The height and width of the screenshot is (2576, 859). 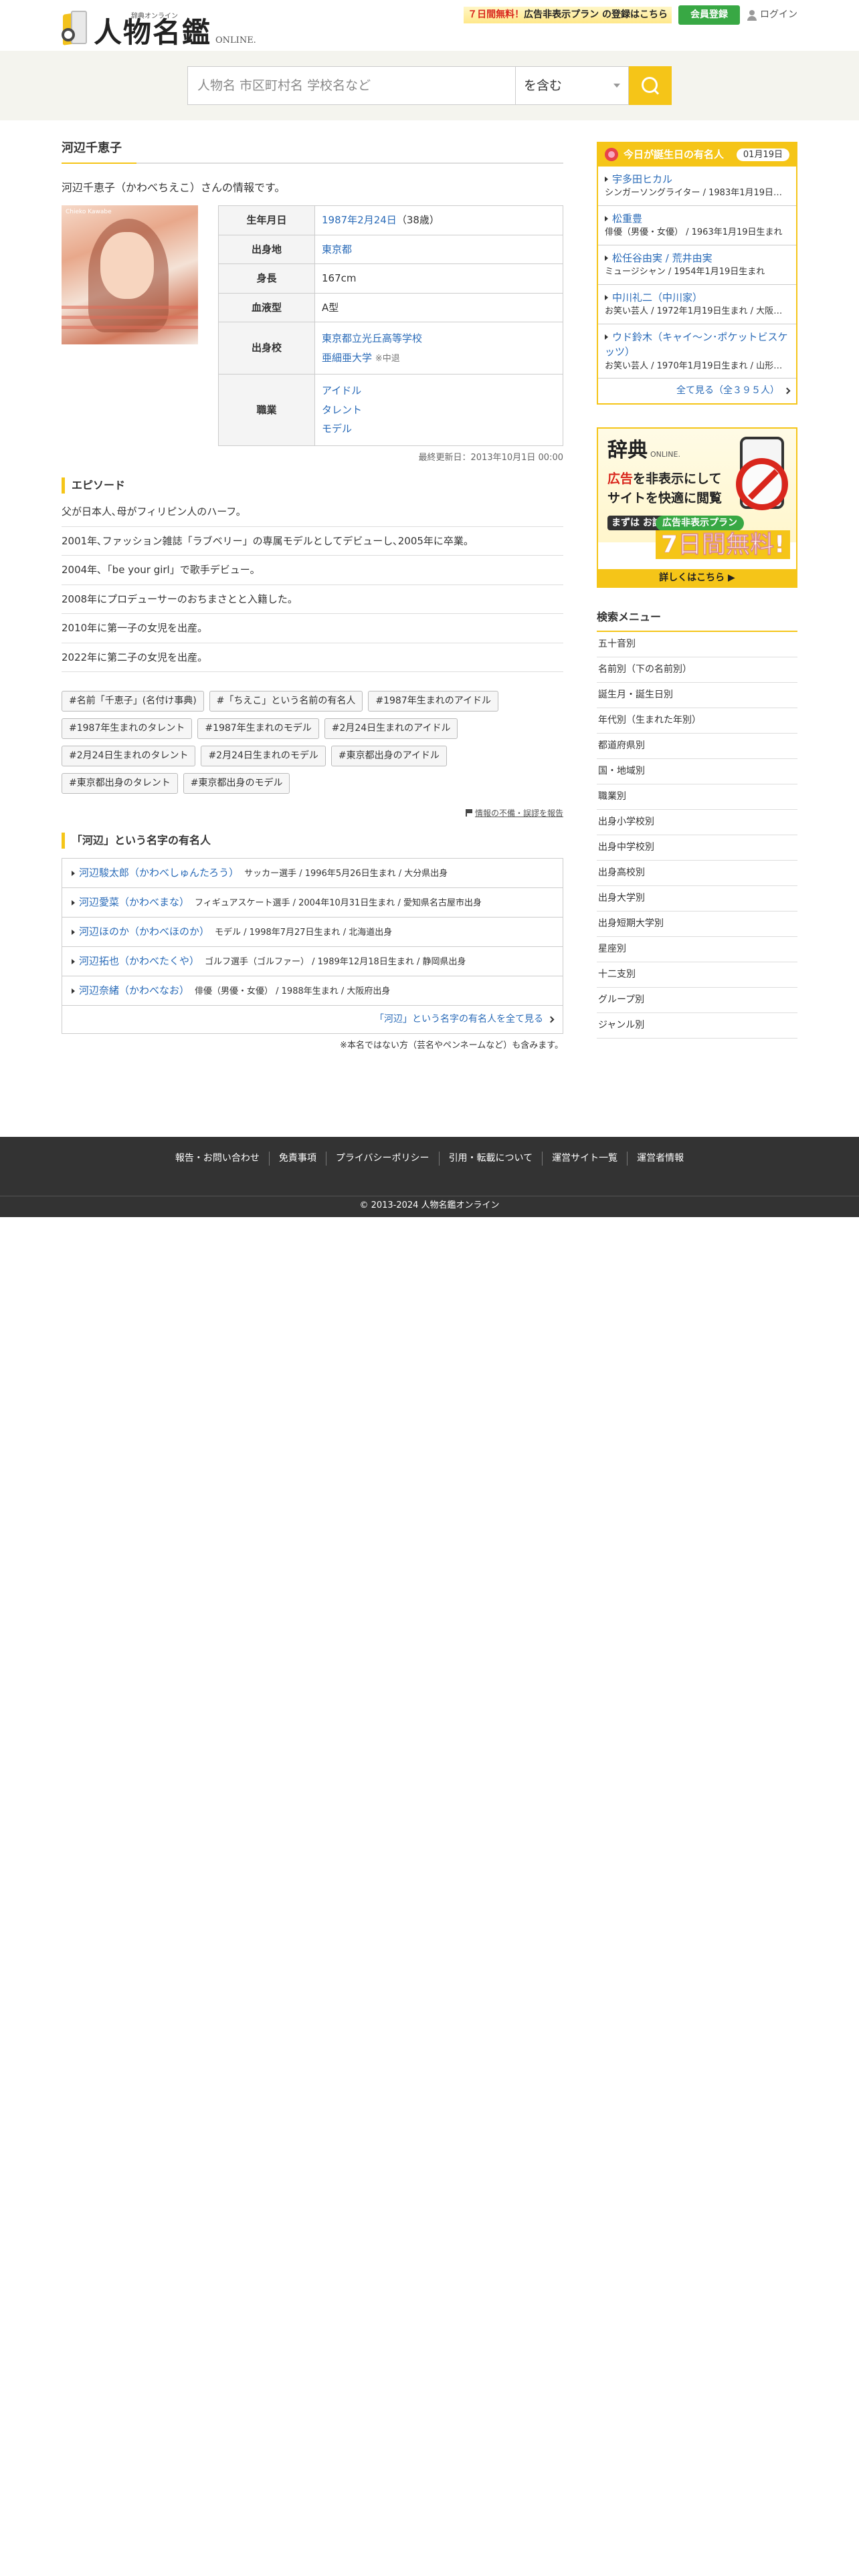 I want to click on menu-item: 星座別, so click(x=697, y=950).